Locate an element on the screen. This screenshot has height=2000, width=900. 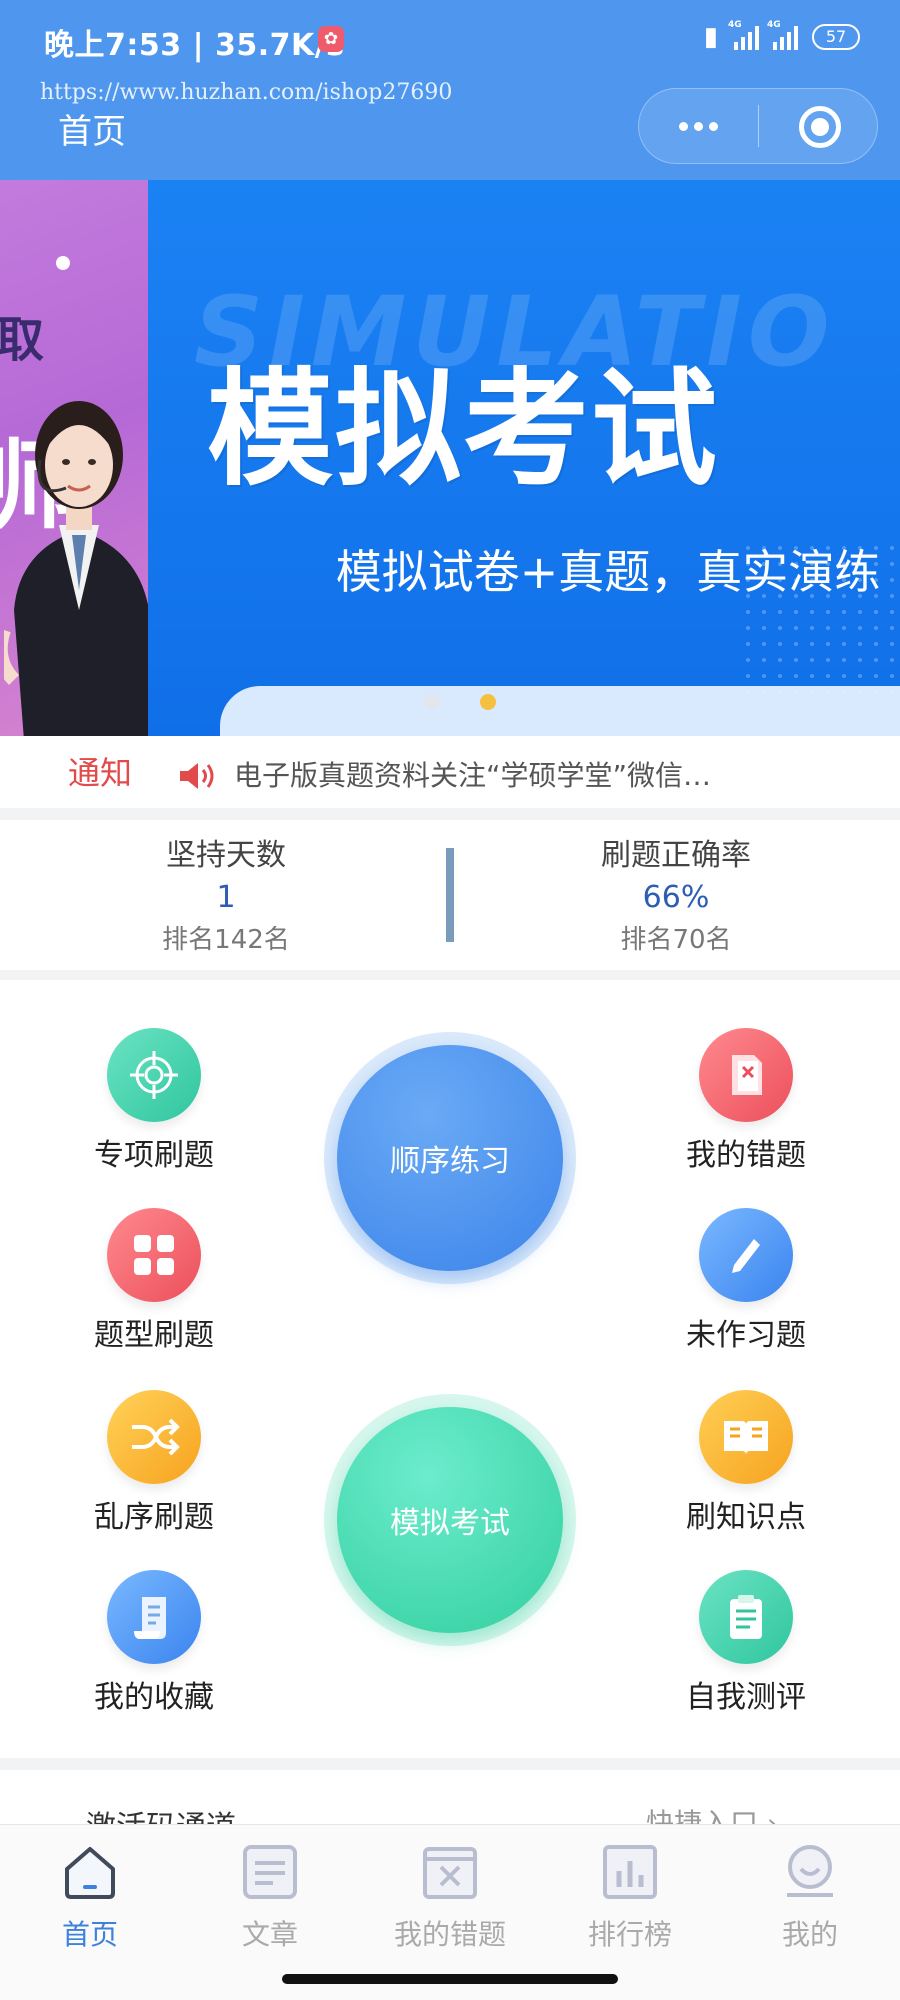
stat-value: 1 is located at coordinates (226, 897).